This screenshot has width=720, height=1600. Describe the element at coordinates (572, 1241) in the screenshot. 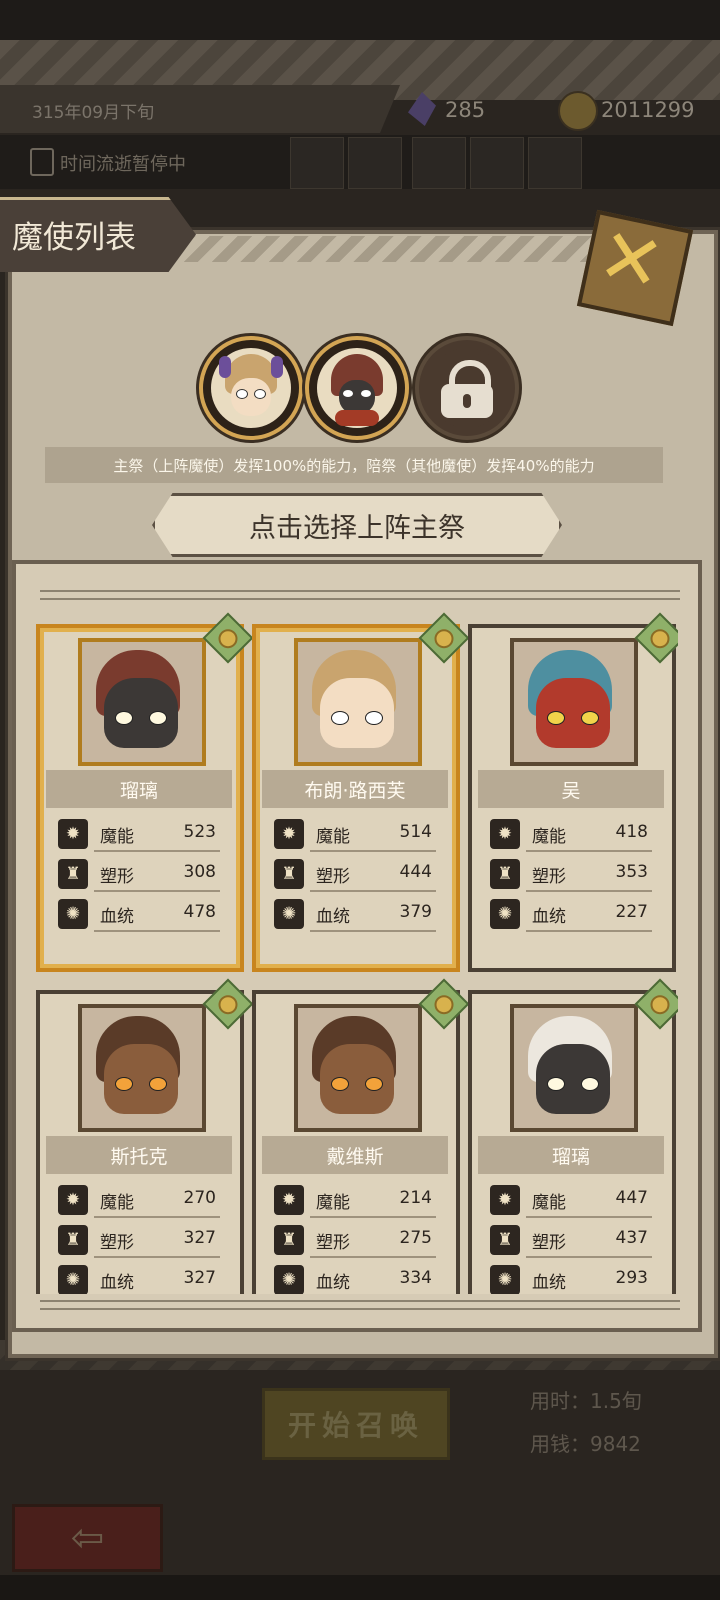

I see `stat-row: ♜ 塑形 437` at that location.